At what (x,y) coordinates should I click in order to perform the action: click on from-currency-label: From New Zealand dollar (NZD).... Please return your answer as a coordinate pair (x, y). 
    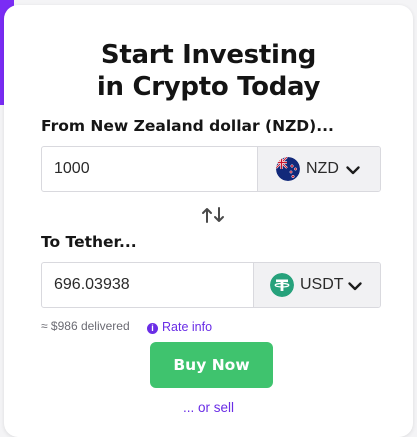
    Looking at the image, I should click on (187, 126).